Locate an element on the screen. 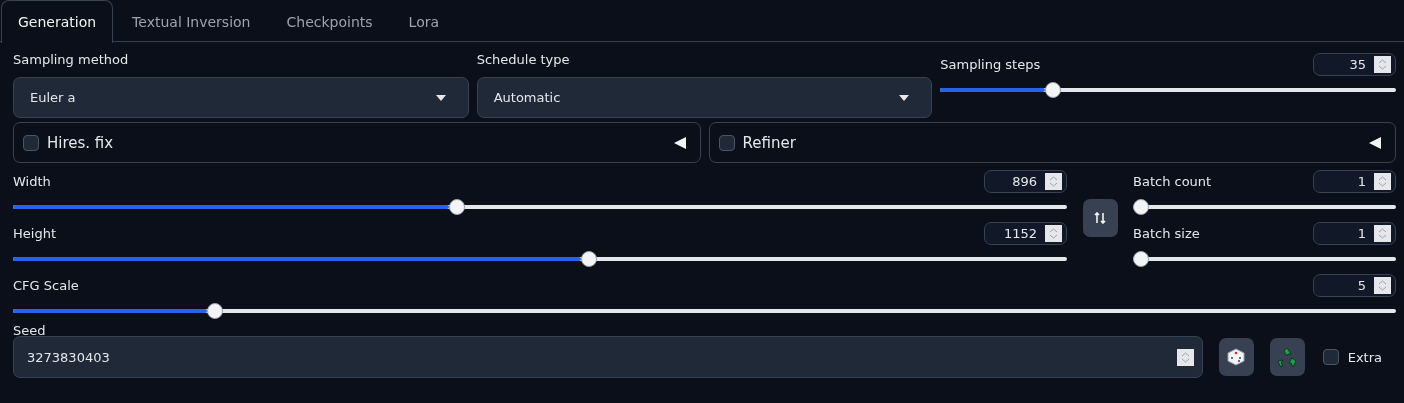 The height and width of the screenshot is (403, 1404). dropdown: Automatic is located at coordinates (704, 97).